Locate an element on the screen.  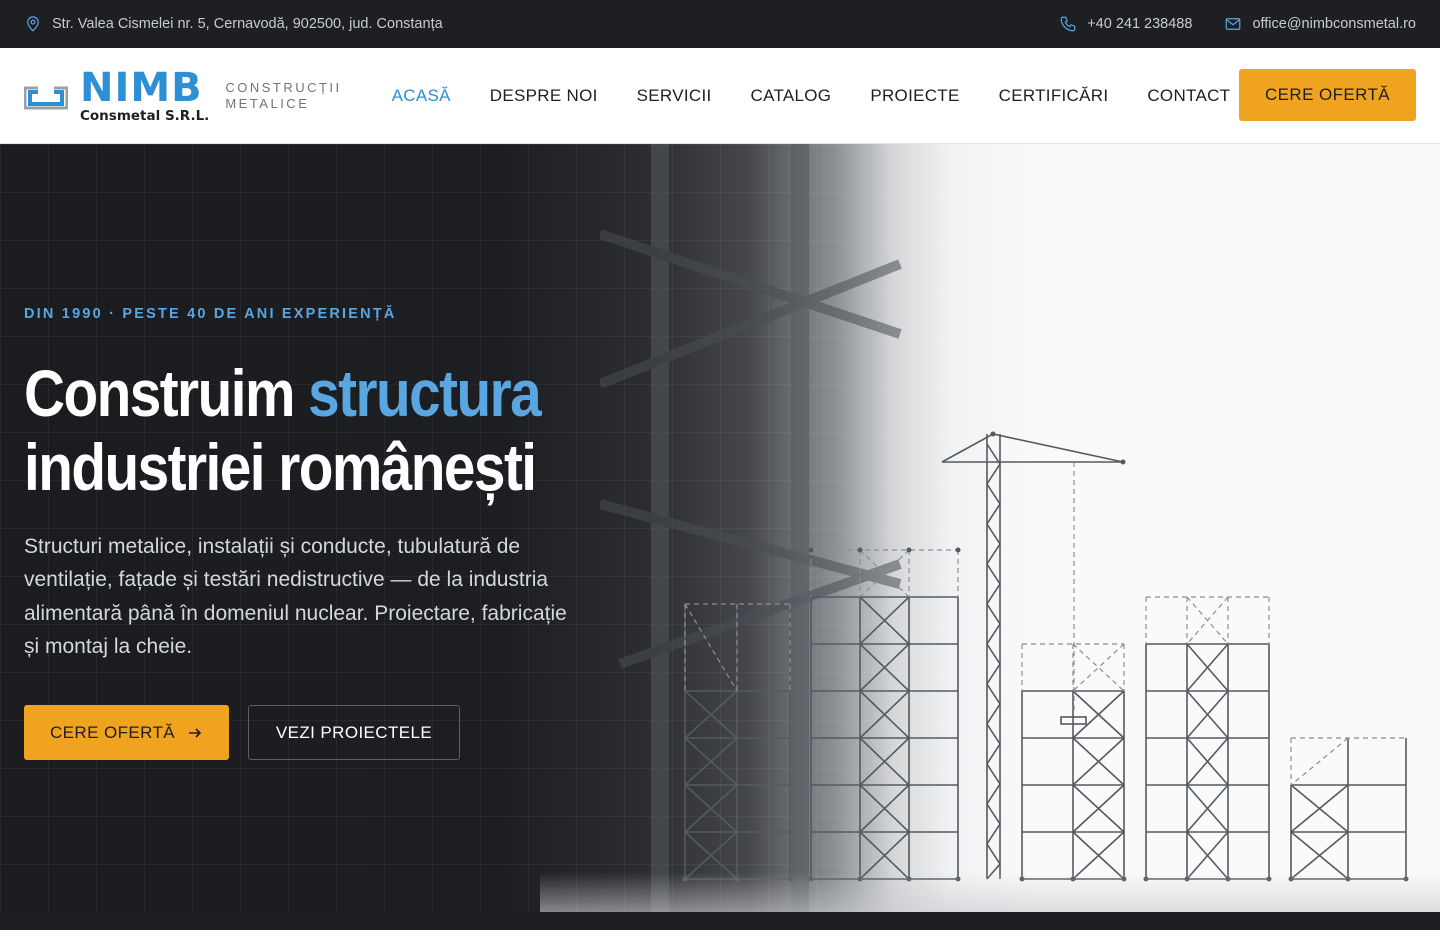
hero-title-part1: Construim is located at coordinates (166, 393).